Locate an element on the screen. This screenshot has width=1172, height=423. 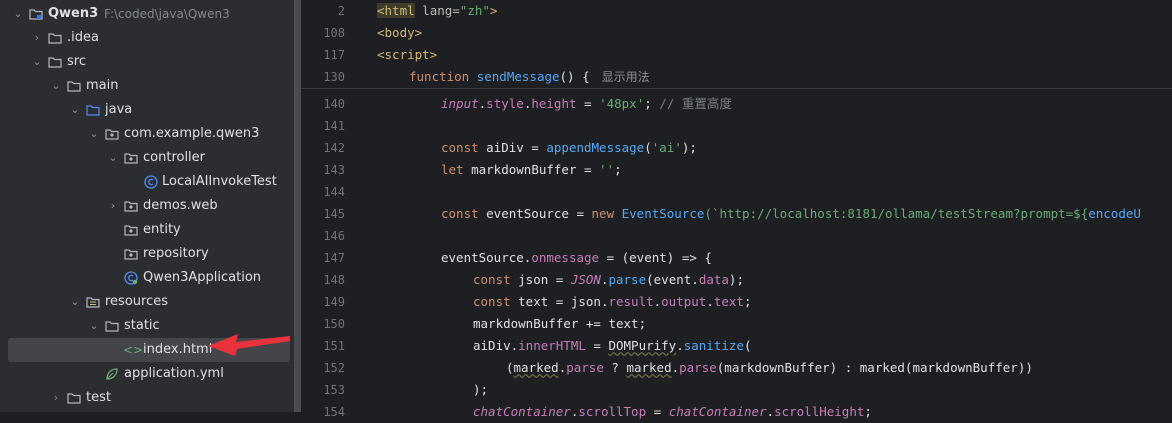
line-number: 151 is located at coordinates (334, 346).